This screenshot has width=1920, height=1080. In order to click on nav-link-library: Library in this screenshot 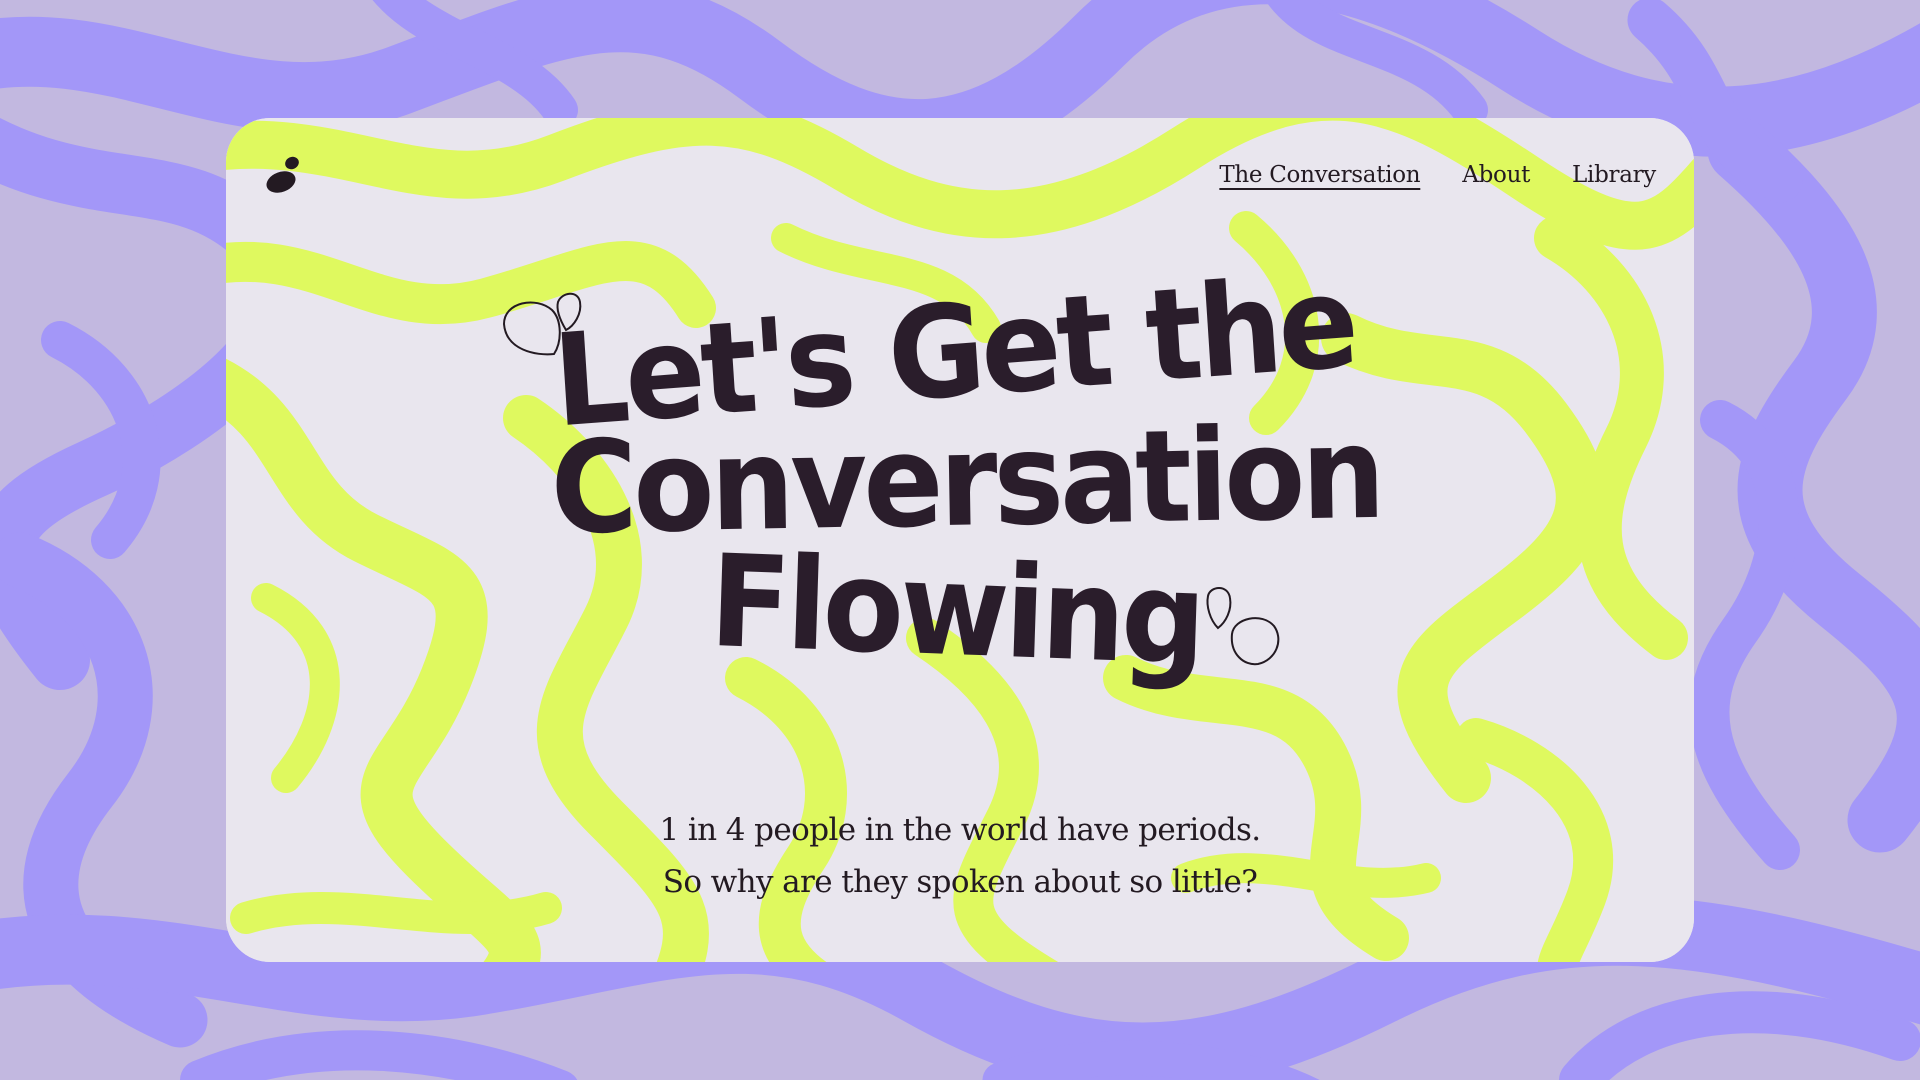, I will do `click(1614, 175)`.